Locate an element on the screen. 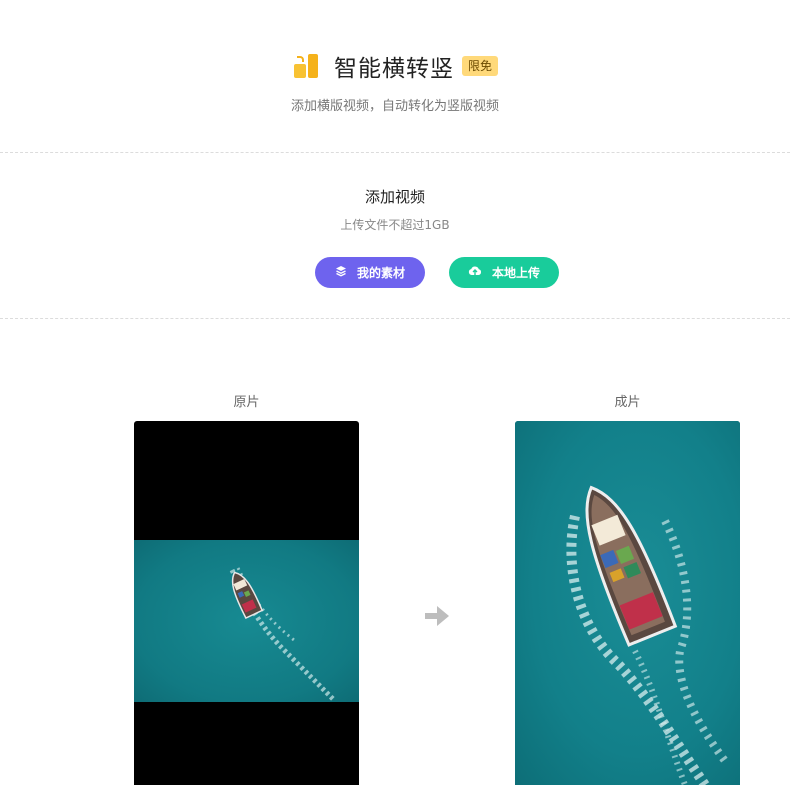 Image resolution: width=790 pixels, height=785 pixels. free-badge: 限免 is located at coordinates (479, 66).